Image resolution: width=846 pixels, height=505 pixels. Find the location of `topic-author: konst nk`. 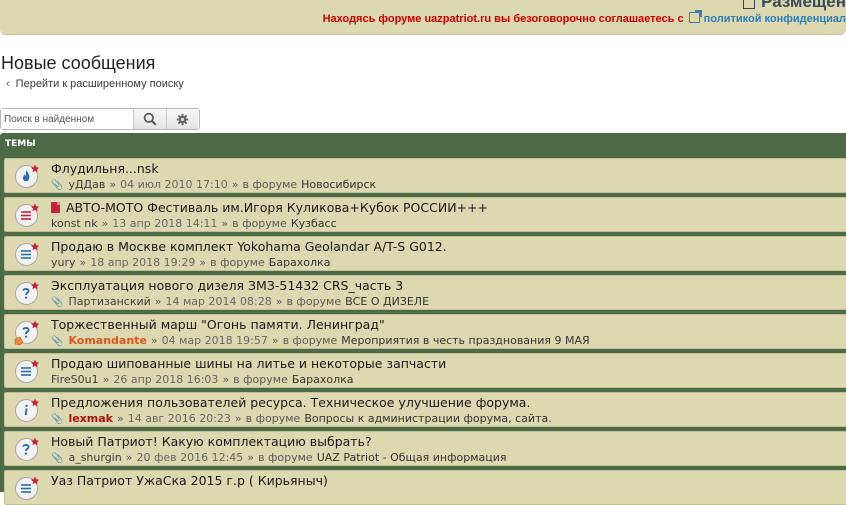

topic-author: konst nk is located at coordinates (74, 223).